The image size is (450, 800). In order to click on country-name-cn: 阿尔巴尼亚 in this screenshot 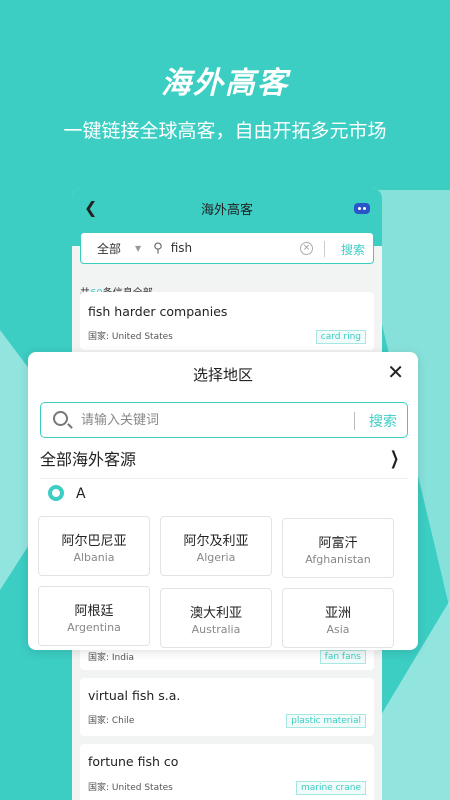, I will do `click(94, 541)`.